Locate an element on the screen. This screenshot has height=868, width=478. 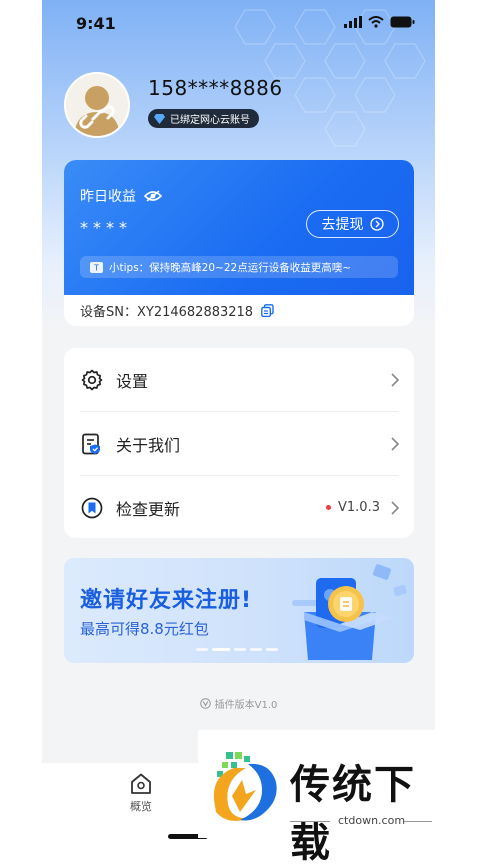
avatar is located at coordinates (97, 105).